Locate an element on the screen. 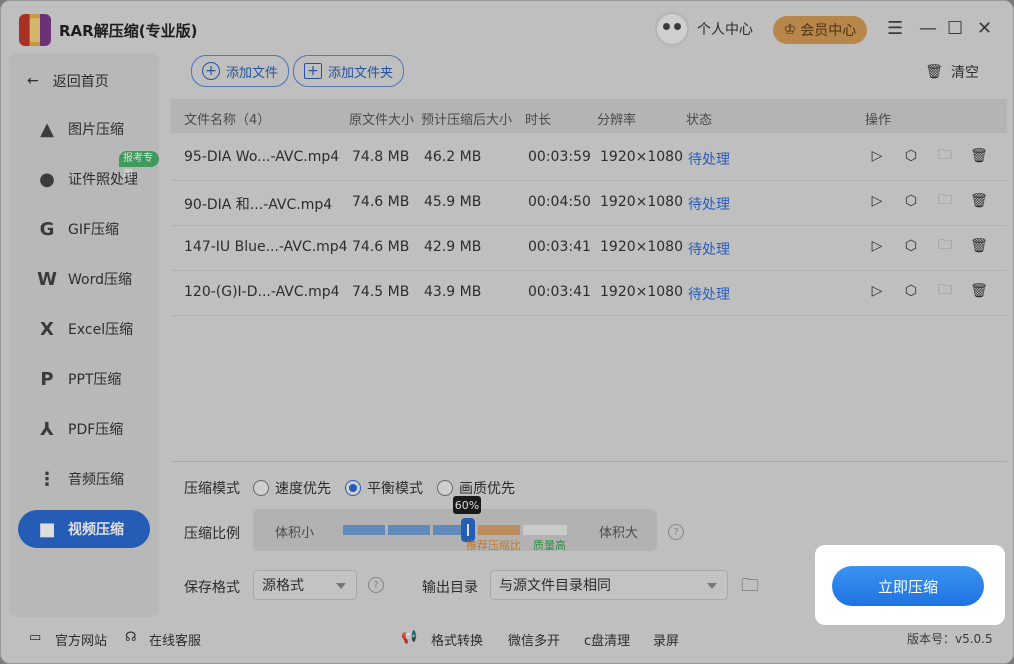  format-value: 源格式 is located at coordinates (283, 586).